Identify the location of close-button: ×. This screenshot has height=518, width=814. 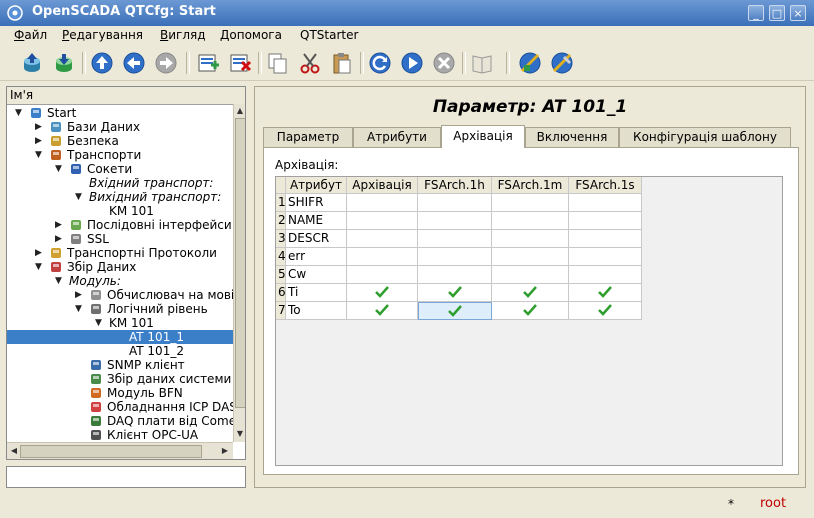
(798, 13).